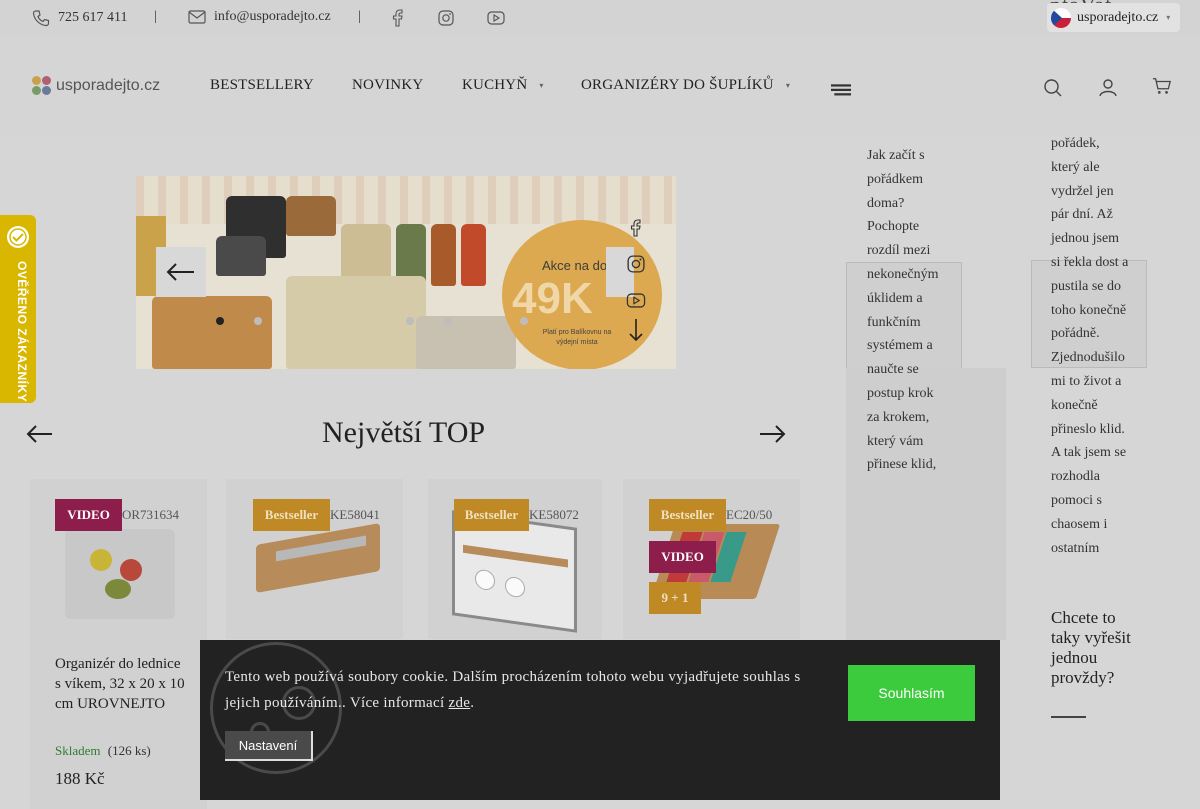 The image size is (1200, 809). What do you see at coordinates (911, 693) in the screenshot?
I see `accept-cookies-button: Souhlasím` at bounding box center [911, 693].